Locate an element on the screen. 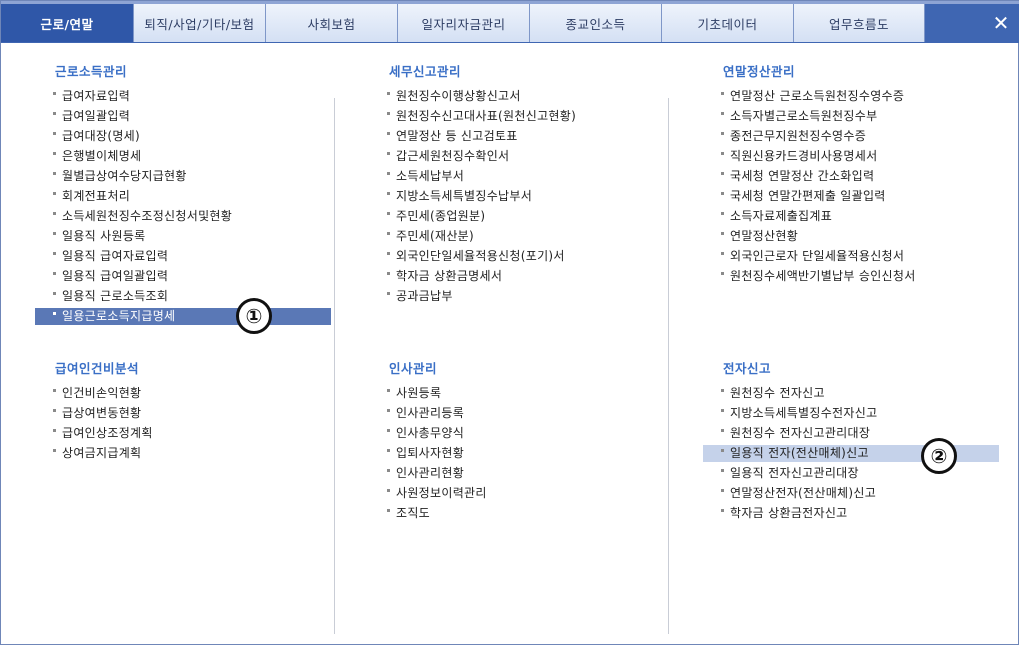 This screenshot has width=1019, height=645. menu-item-label: 종전근무지원천징수영수증 is located at coordinates (798, 136).